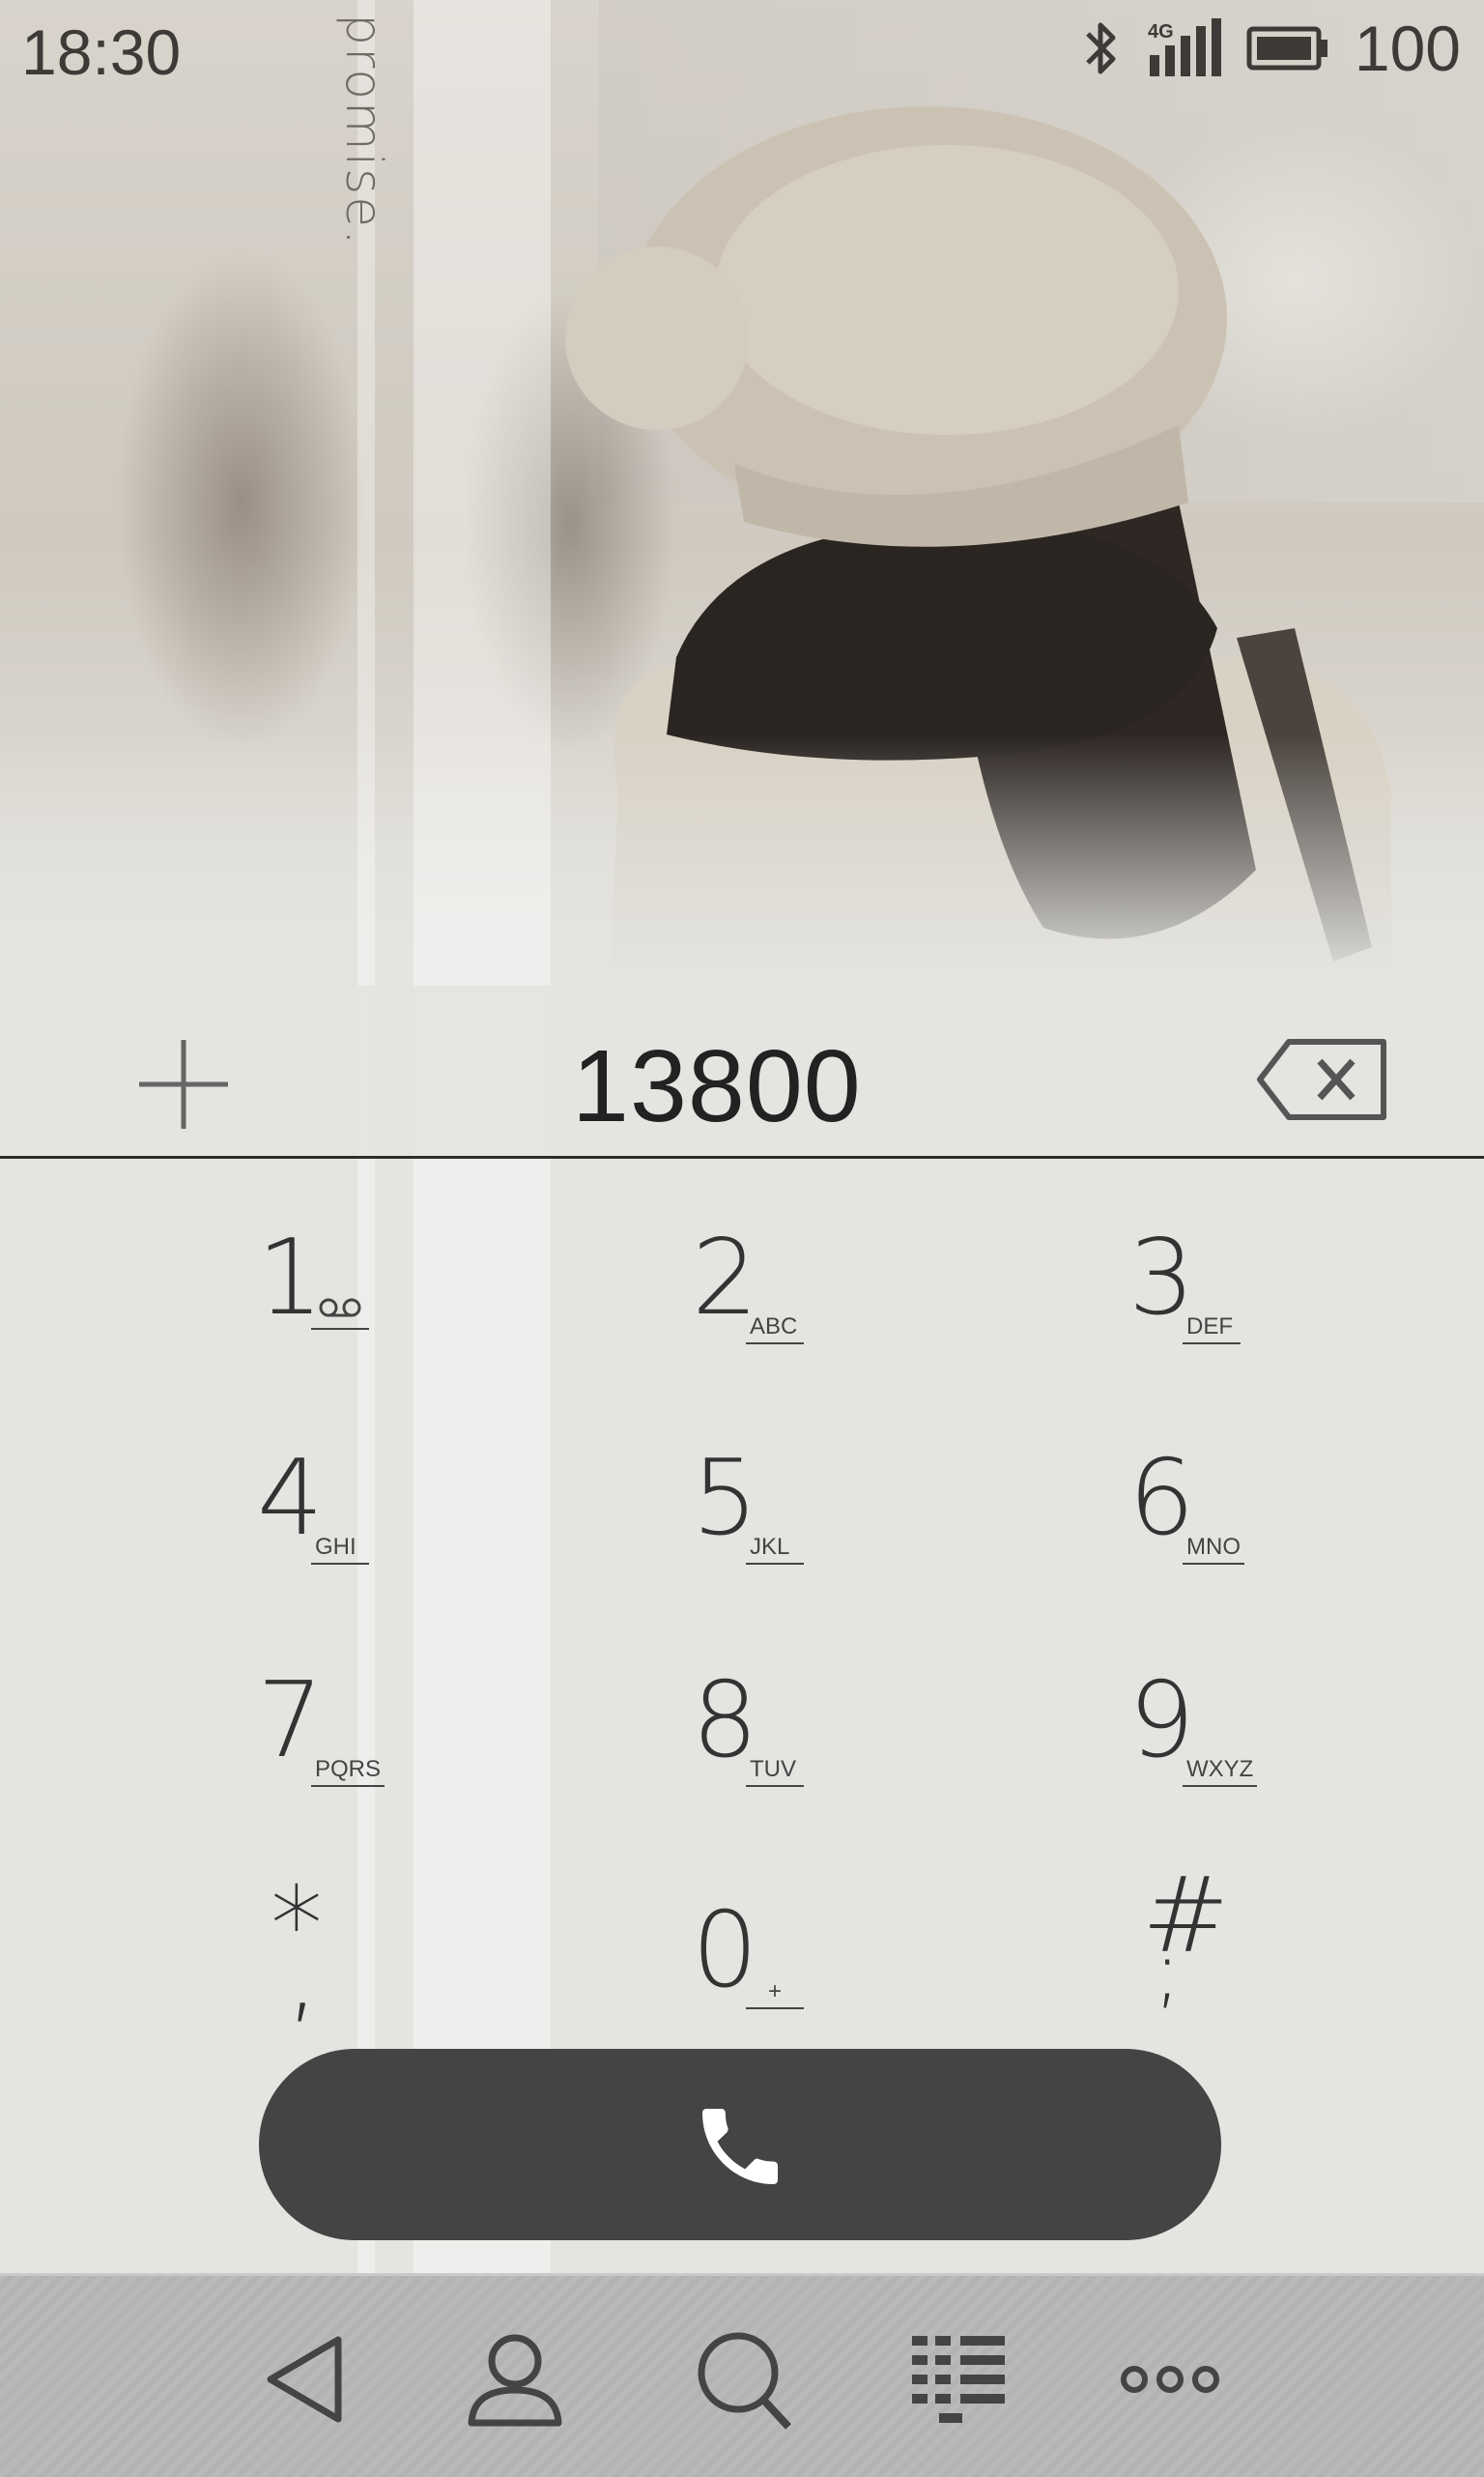  I want to click on key-letters: WXYZ, so click(1220, 1771).